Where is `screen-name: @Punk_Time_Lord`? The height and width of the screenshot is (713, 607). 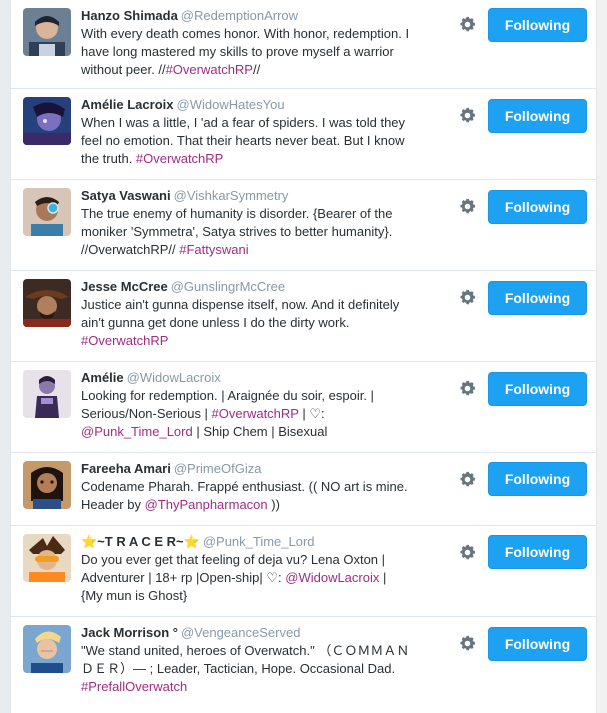
screen-name: @Punk_Time_Lord is located at coordinates (259, 541).